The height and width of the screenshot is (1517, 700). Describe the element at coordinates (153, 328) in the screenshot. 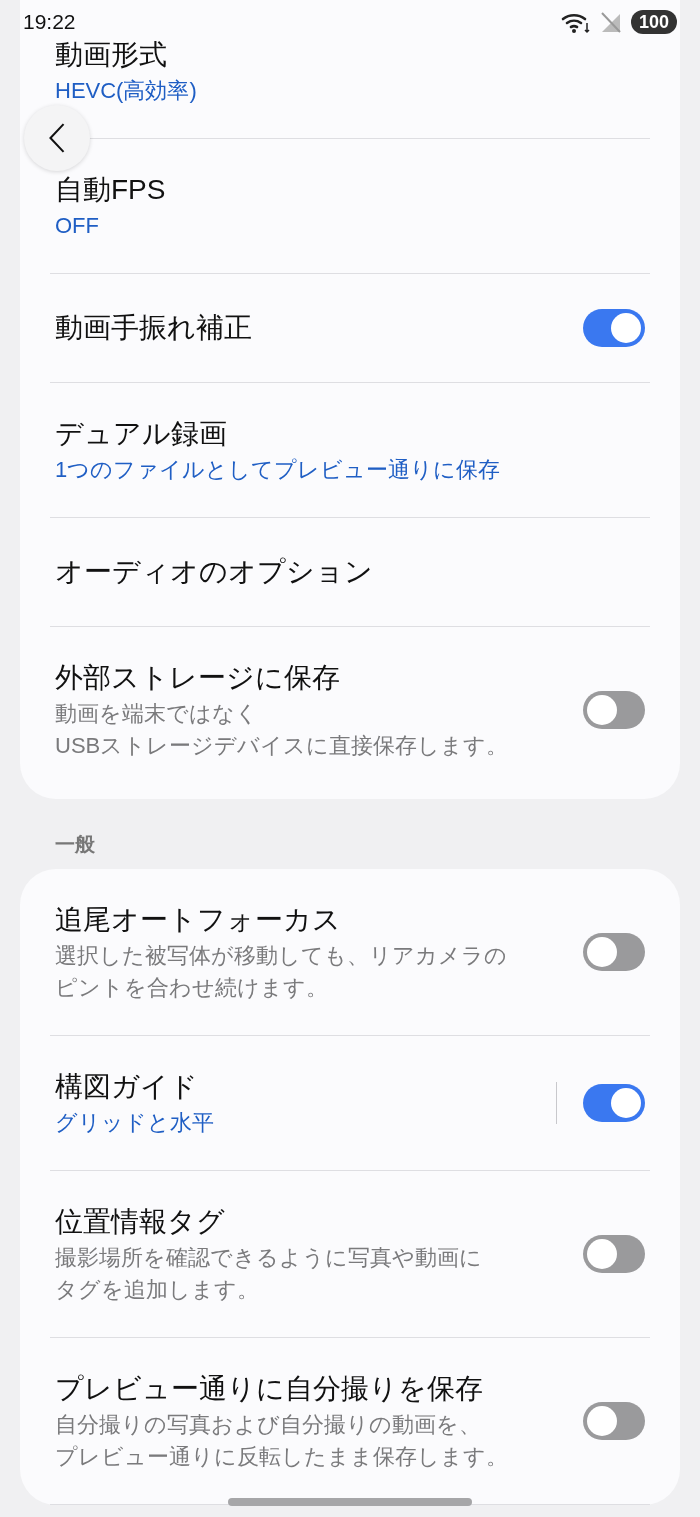

I see `setting-title: 動画手振れ補正` at that location.